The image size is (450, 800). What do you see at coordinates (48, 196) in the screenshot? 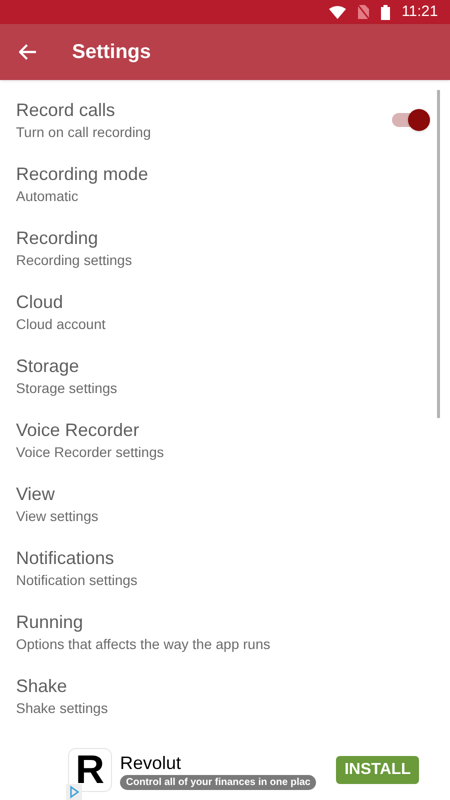
I see `setting-subtitle: Automatic` at bounding box center [48, 196].